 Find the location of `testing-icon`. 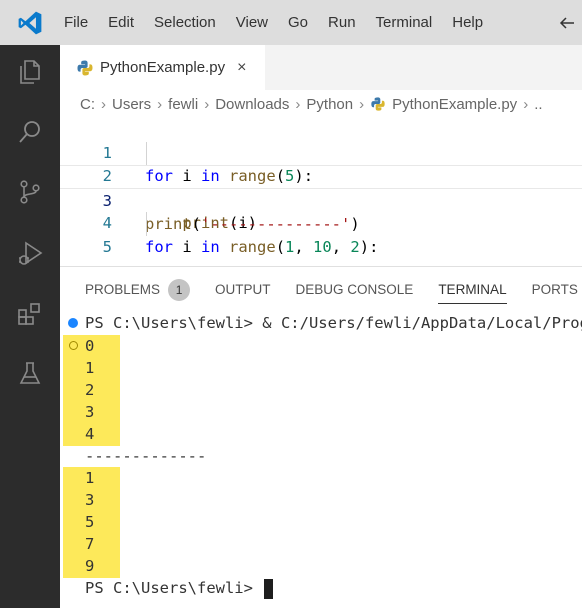

testing-icon is located at coordinates (30, 374).